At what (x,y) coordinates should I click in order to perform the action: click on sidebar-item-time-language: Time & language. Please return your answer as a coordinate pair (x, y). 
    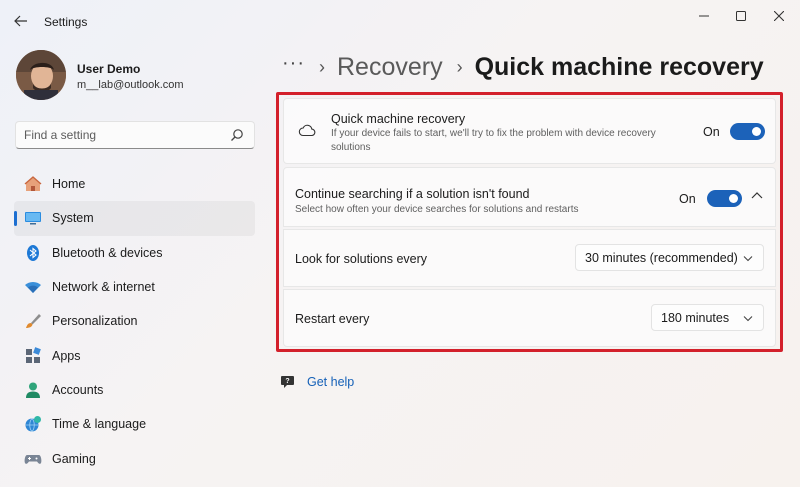
    Looking at the image, I should click on (134, 424).